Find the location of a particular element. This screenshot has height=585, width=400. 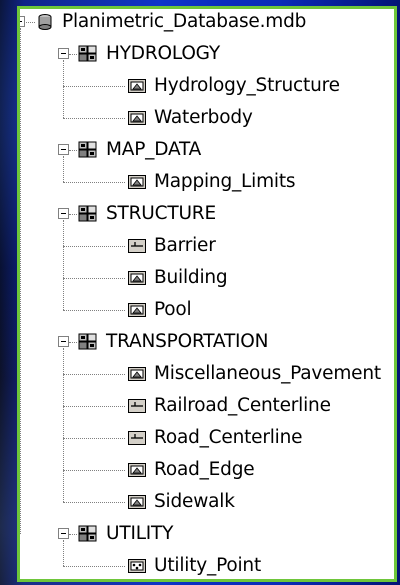

tree-node-transportation: TRANSPORTATION is located at coordinates (173, 342).